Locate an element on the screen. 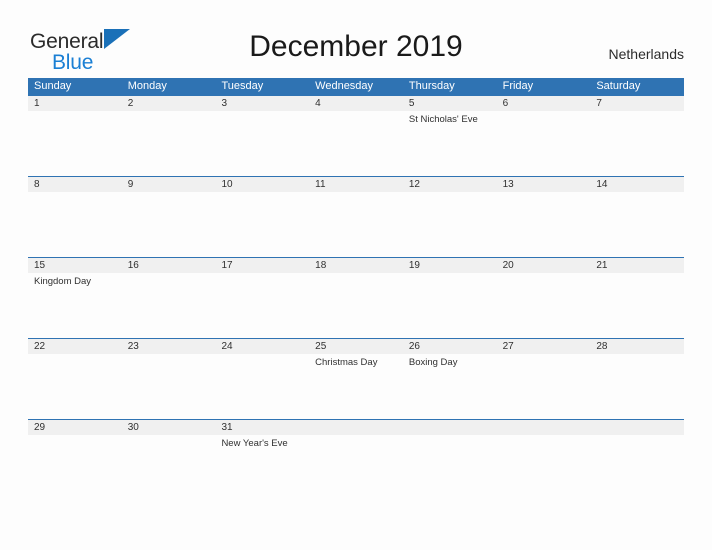  weekday-monday: Monday is located at coordinates (147, 86).